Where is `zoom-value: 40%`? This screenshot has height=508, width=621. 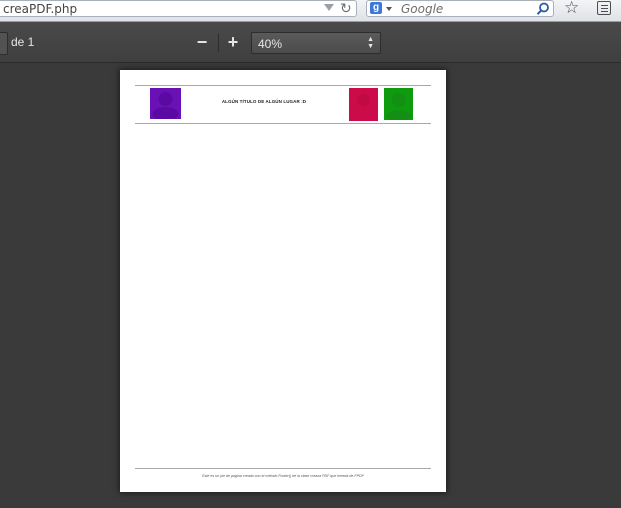 zoom-value: 40% is located at coordinates (270, 44).